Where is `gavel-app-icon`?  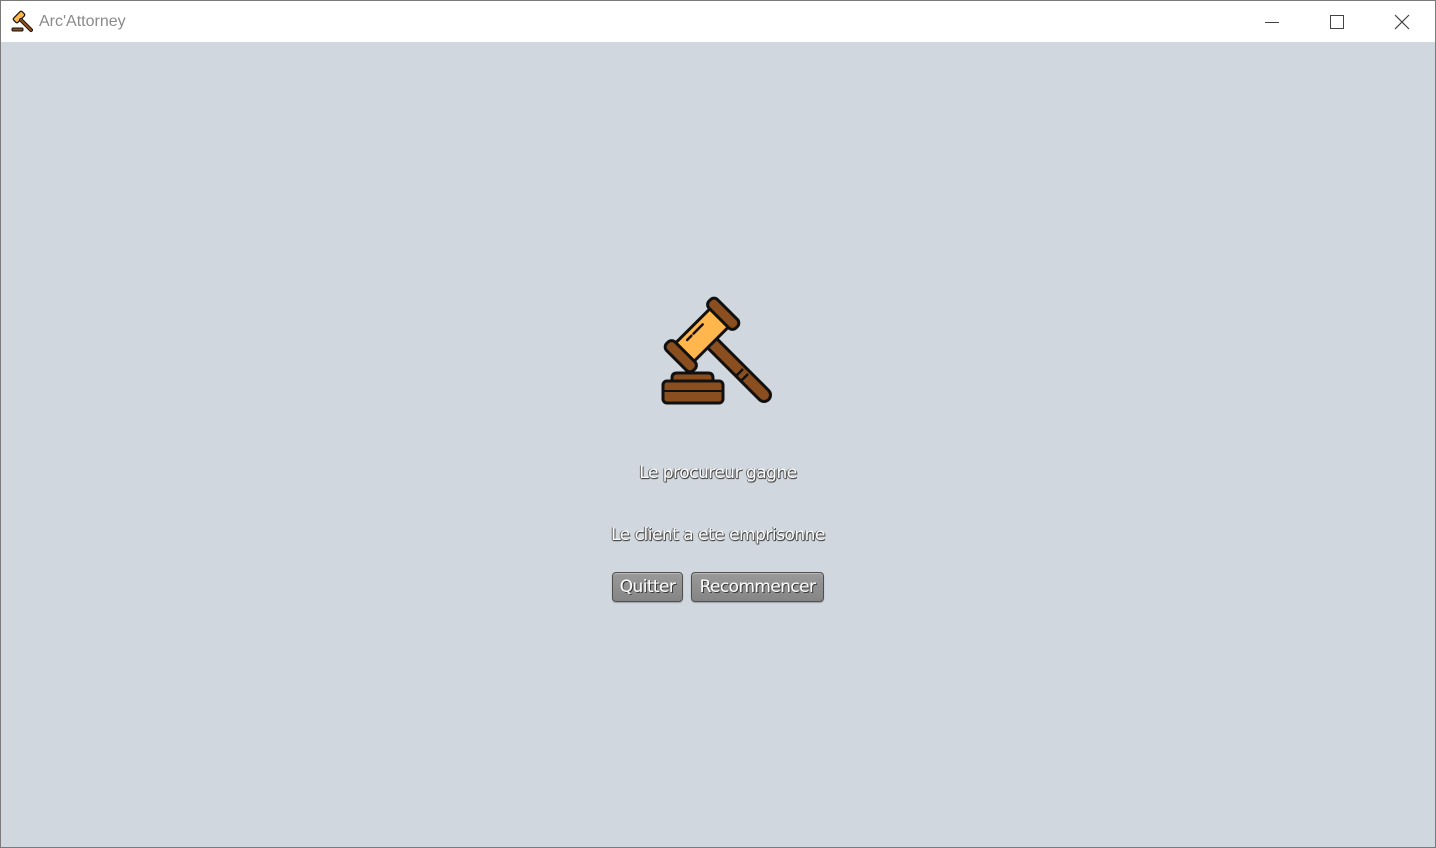
gavel-app-icon is located at coordinates (22, 21).